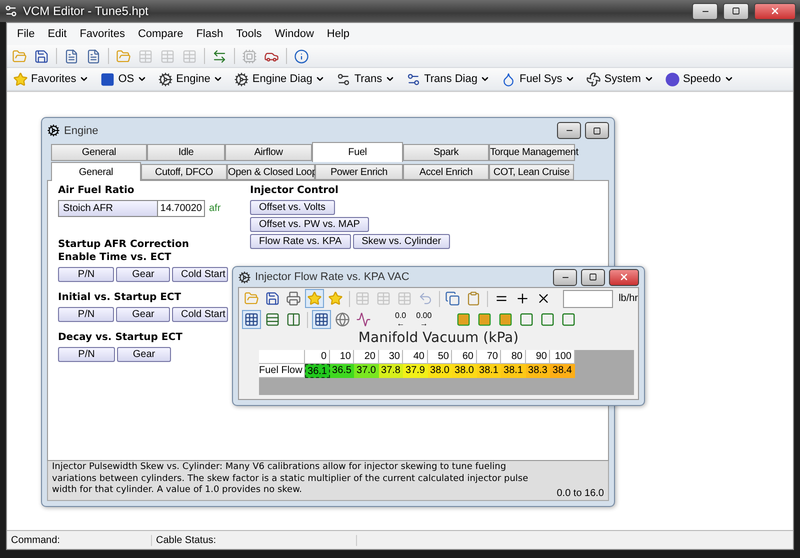 The image size is (800, 558). I want to click on menu-item: Edit, so click(60, 34).